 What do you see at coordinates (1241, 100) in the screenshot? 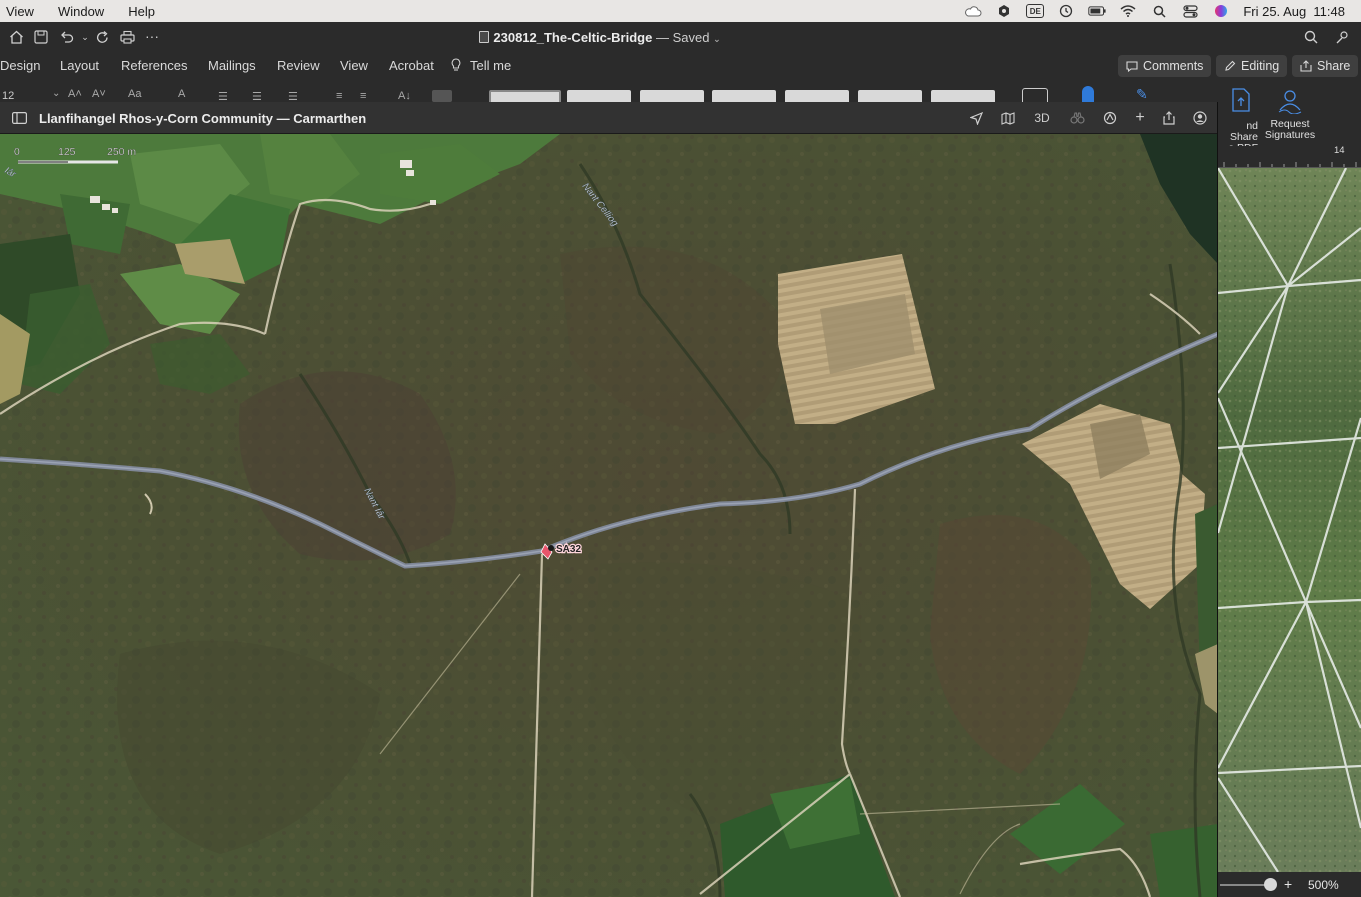
I see `pdf-share-icon` at bounding box center [1241, 100].